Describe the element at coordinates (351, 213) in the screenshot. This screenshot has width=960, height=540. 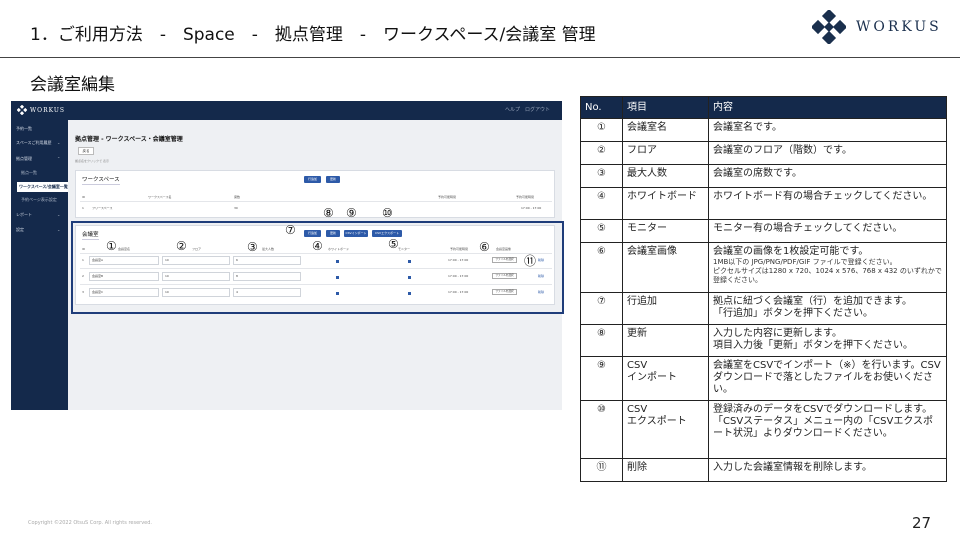
I see `callout-9: ⑨` at that location.